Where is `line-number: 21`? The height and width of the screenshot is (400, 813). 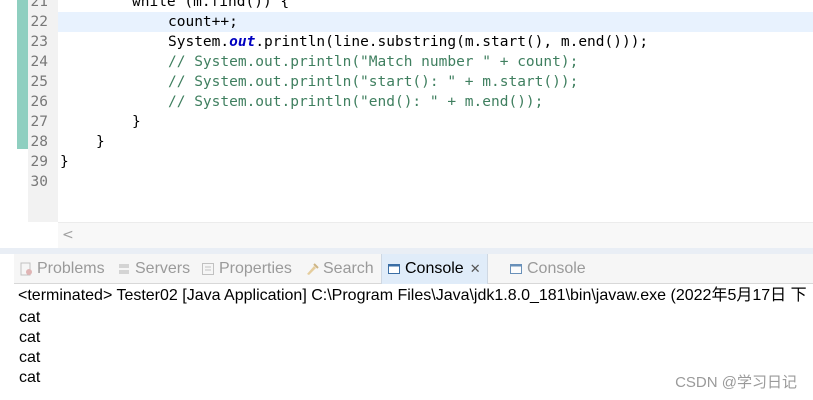
line-number: 21 is located at coordinates (39, 5).